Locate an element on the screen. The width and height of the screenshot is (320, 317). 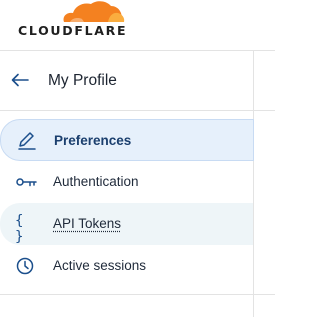
key-icon is located at coordinates (26, 182).